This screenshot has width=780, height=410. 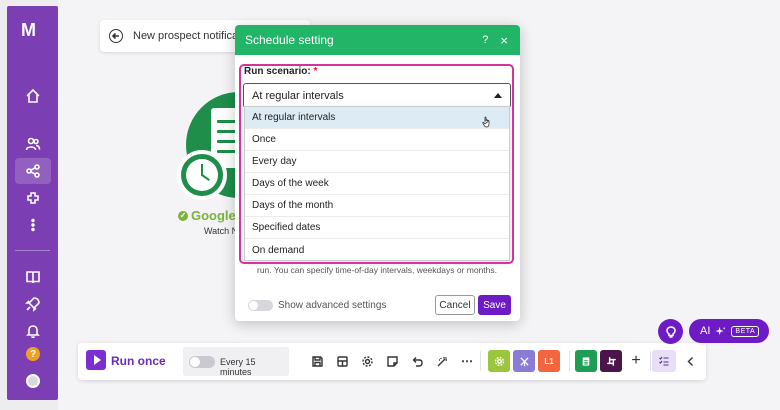 I want to click on sidebar-divider, so click(x=32, y=250).